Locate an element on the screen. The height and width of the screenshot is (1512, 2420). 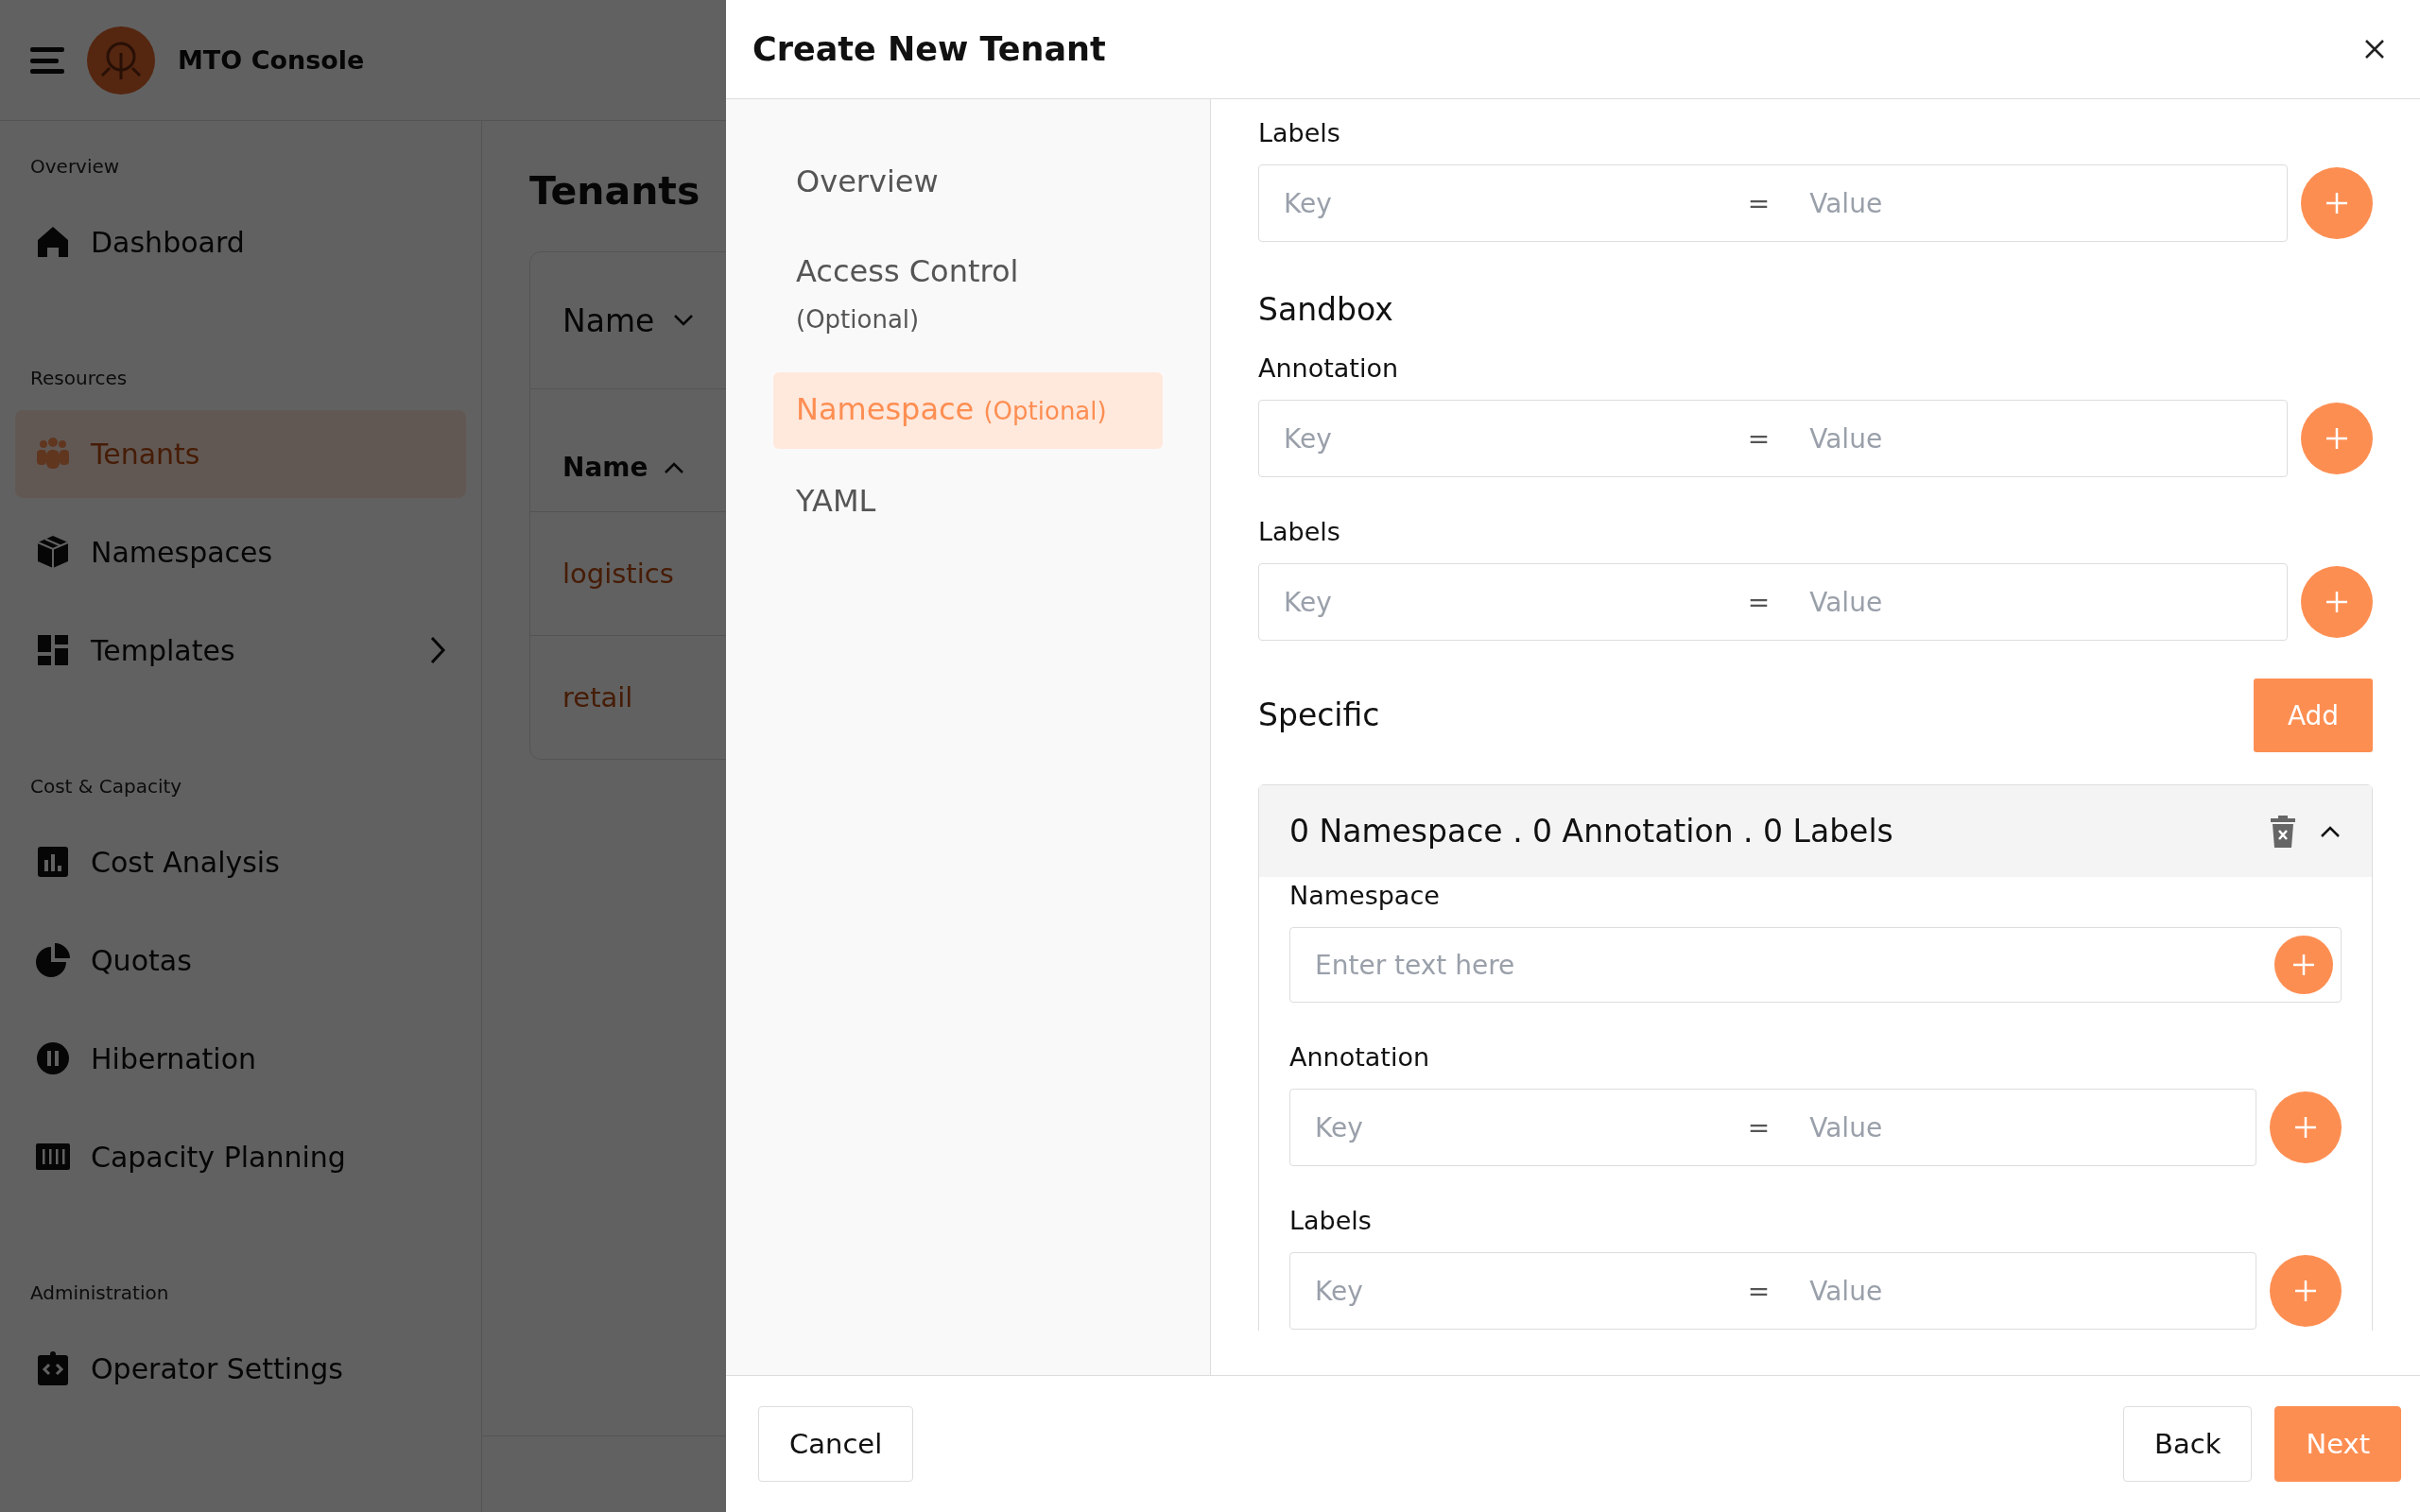
pause-icon is located at coordinates (53, 1058).